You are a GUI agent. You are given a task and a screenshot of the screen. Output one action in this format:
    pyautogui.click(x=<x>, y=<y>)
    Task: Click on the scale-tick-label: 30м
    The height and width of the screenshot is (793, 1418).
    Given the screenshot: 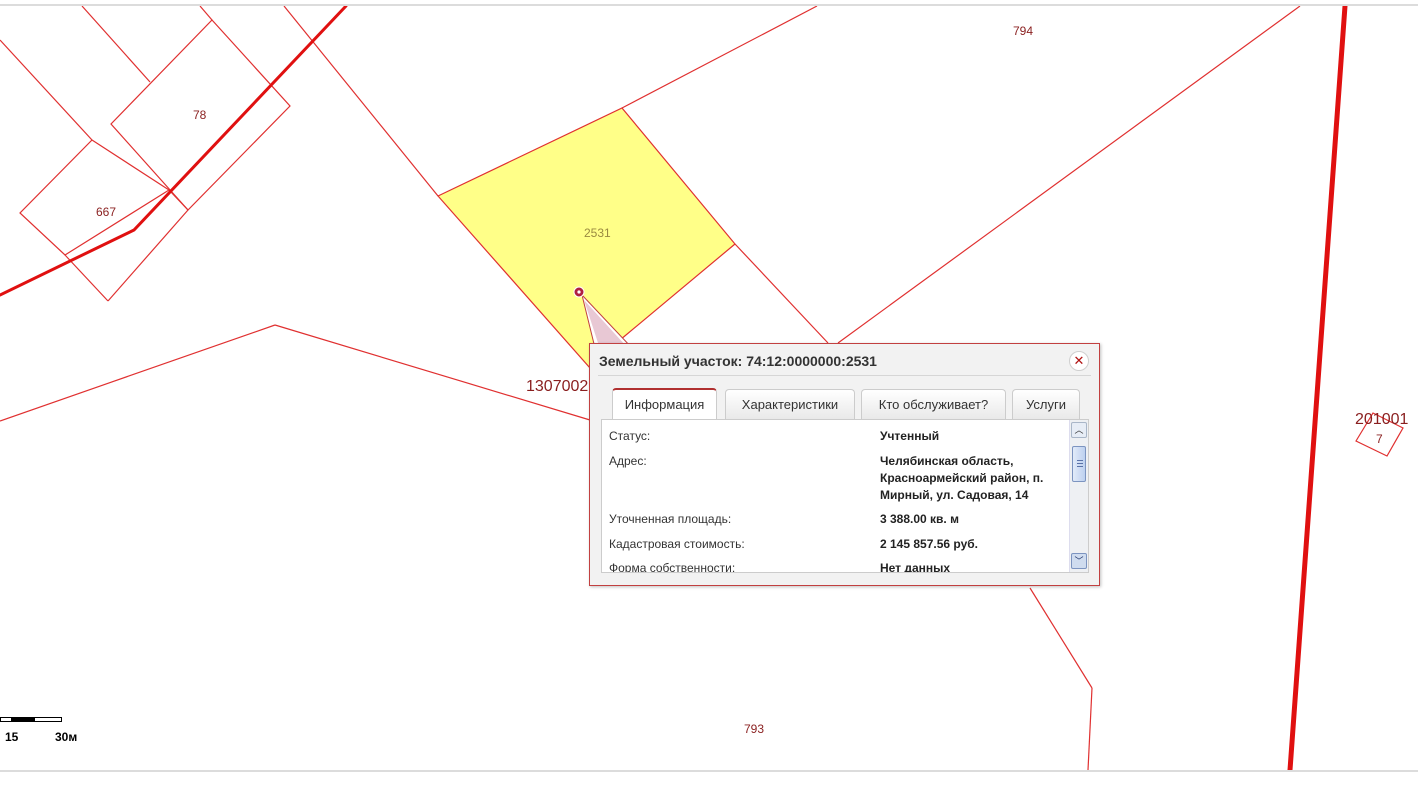 What is the action you would take?
    pyautogui.click(x=66, y=737)
    